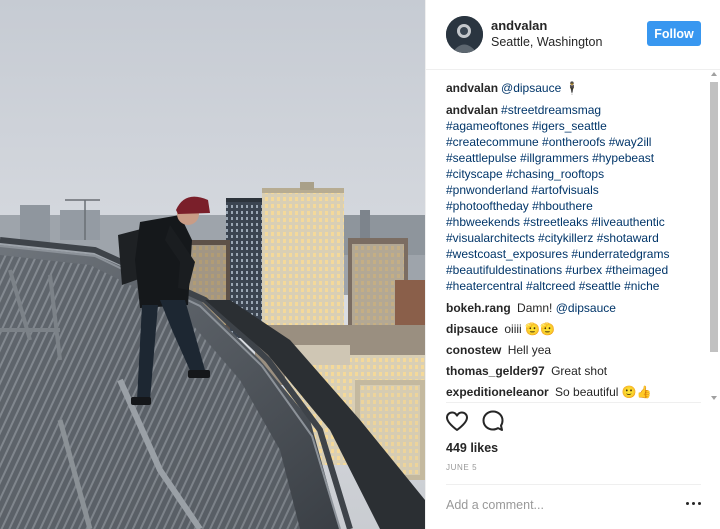  What do you see at coordinates (472, 88) in the screenshot?
I see `caption-username: andvalan` at bounding box center [472, 88].